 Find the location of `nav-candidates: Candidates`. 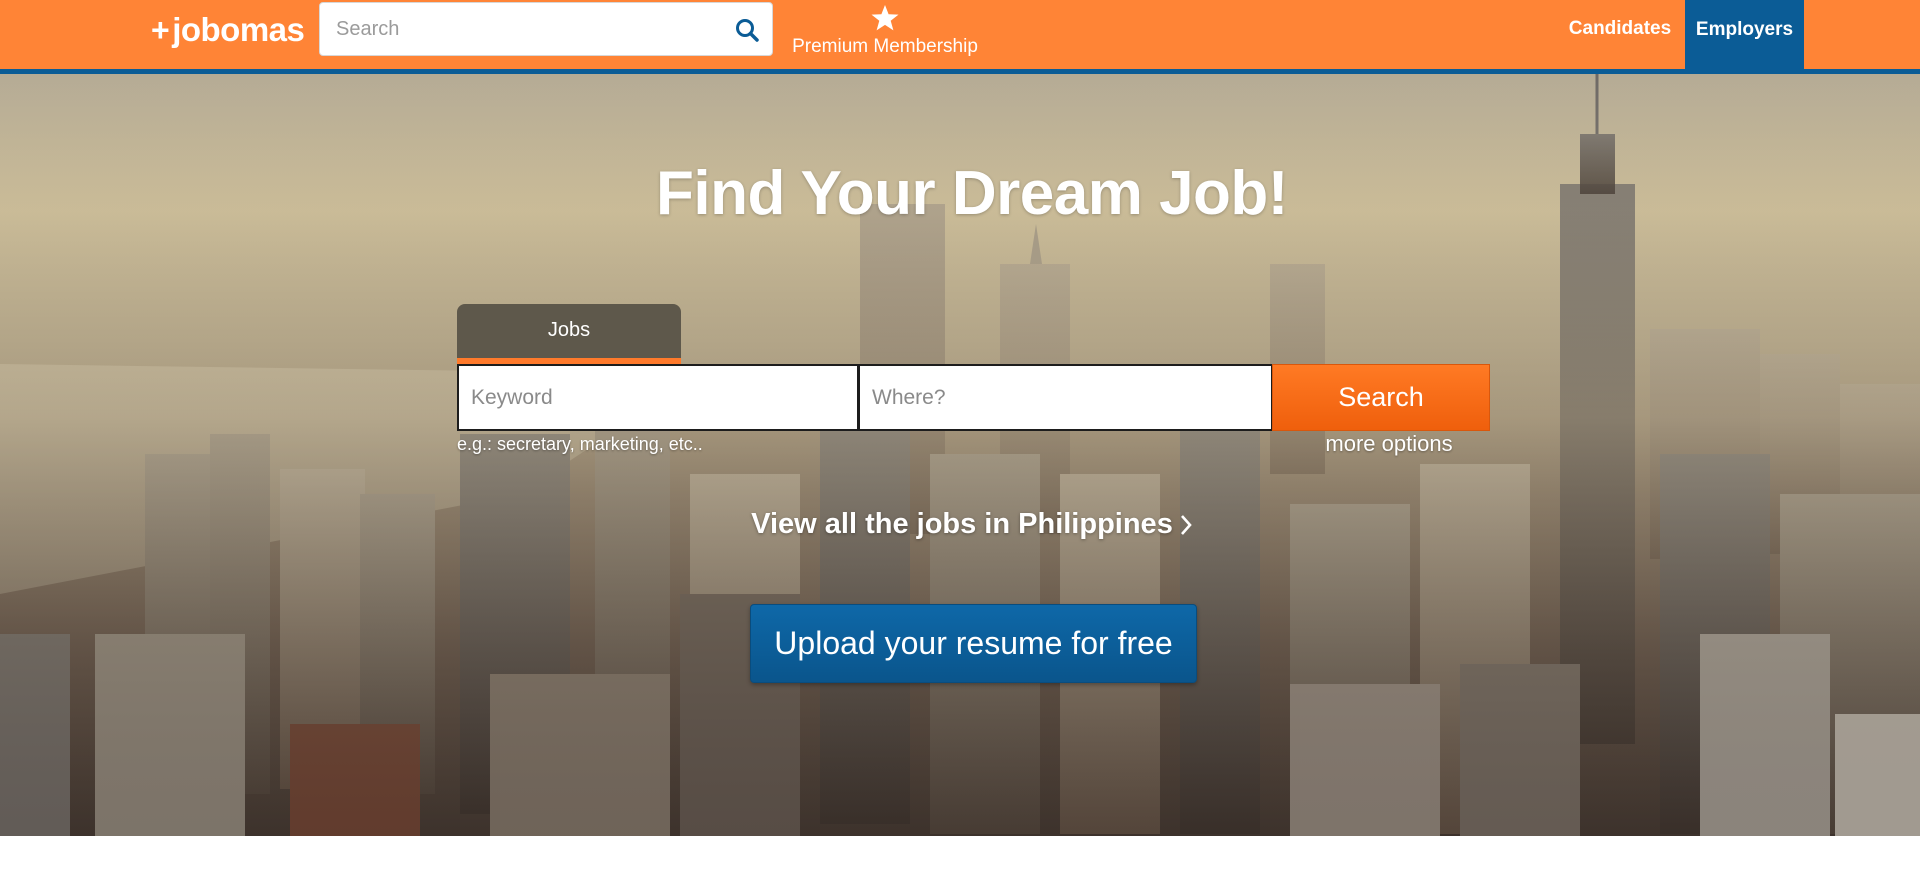

nav-candidates: Candidates is located at coordinates (1620, 28).